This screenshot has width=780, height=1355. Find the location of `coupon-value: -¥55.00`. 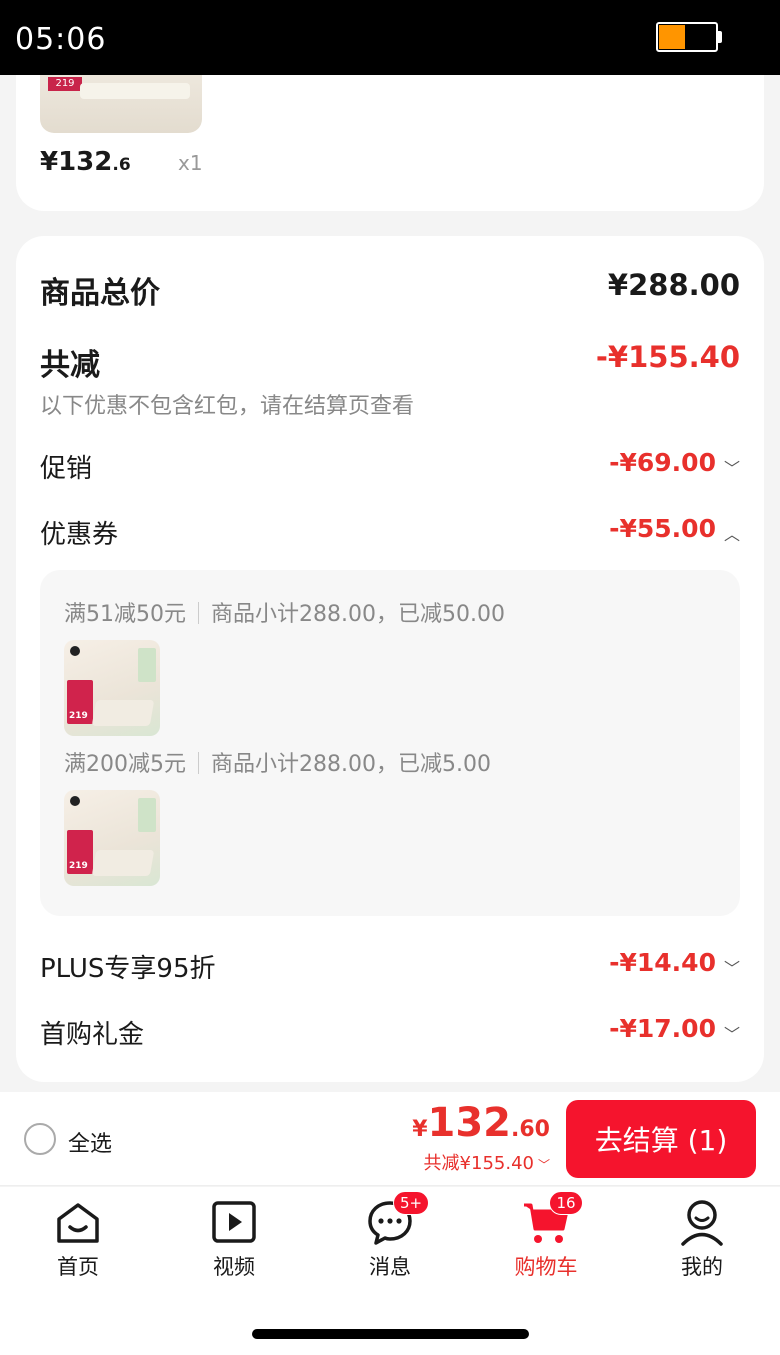

coupon-value: -¥55.00 is located at coordinates (662, 528).